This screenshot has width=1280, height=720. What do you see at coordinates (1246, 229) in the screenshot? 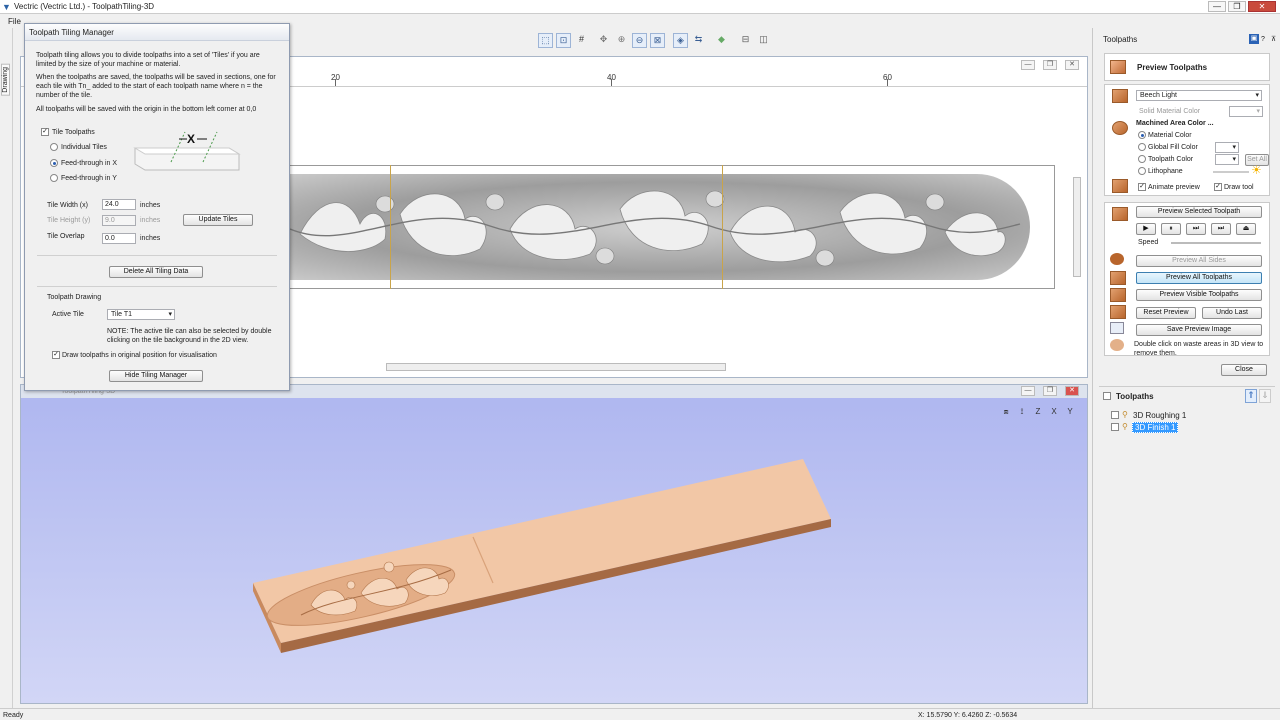
I see `eject-icon: ⏏` at bounding box center [1246, 229].